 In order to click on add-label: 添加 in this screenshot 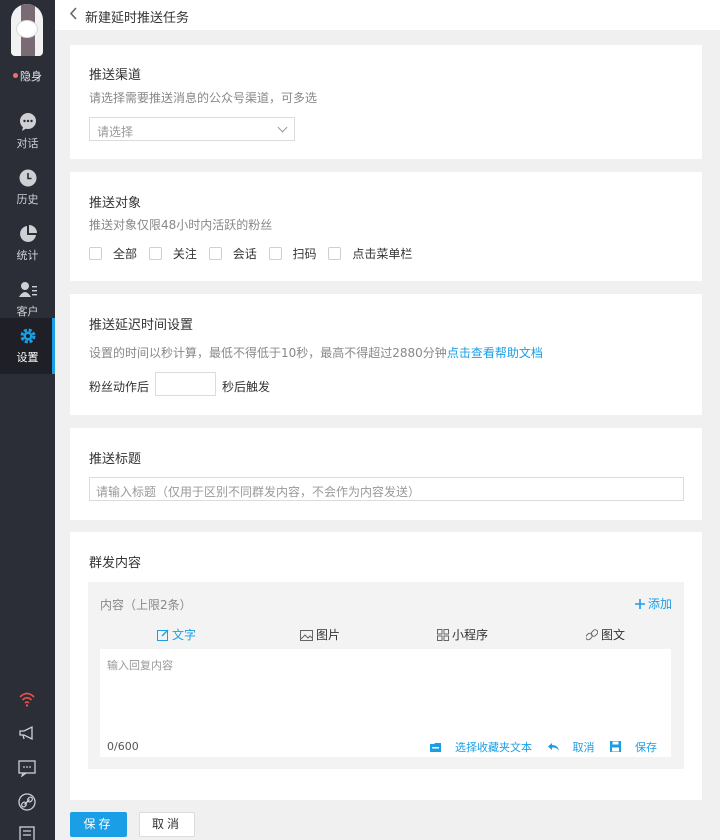, I will do `click(659, 604)`.